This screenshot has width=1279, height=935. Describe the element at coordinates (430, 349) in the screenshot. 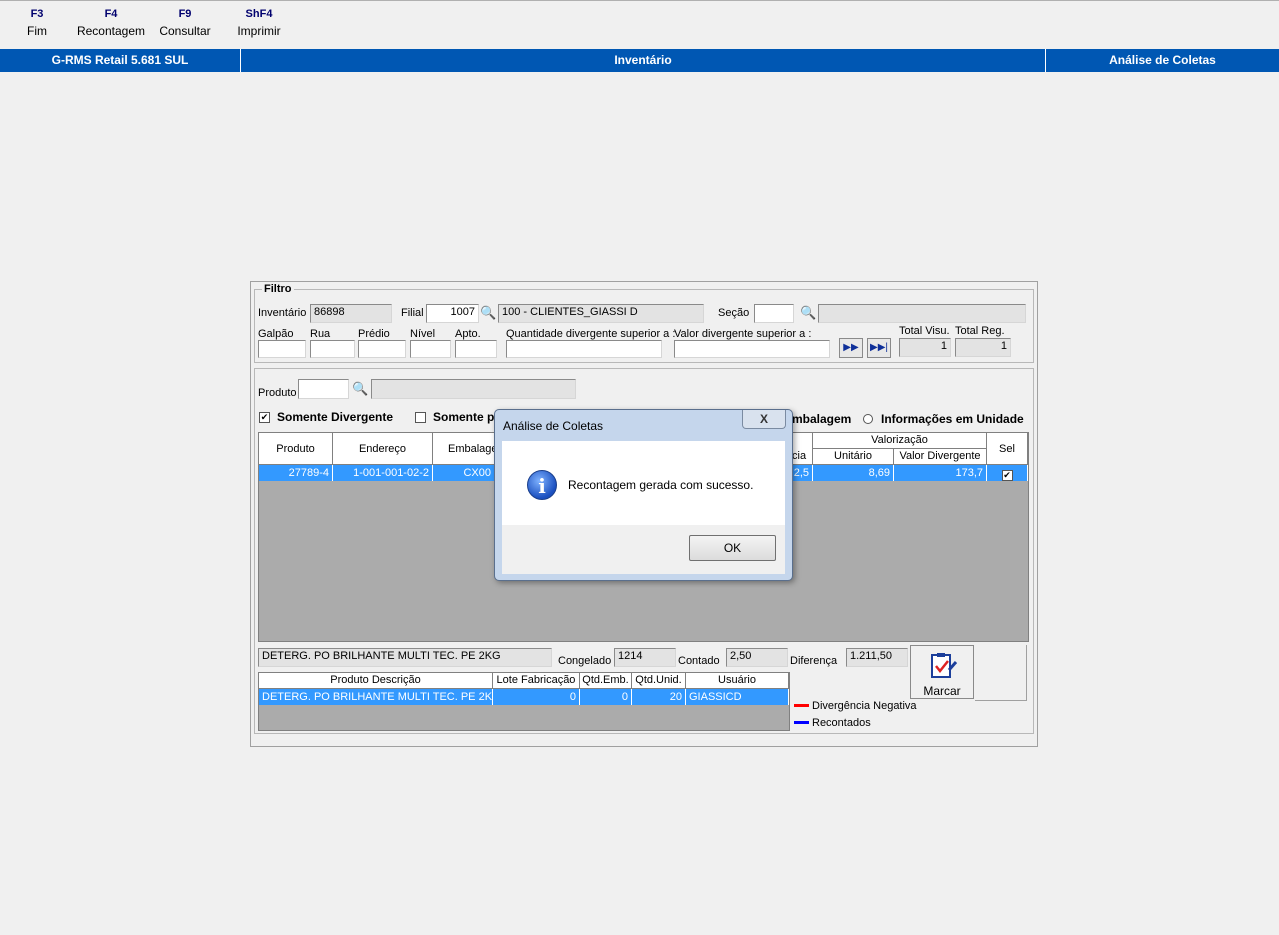

I see `nivel-input` at that location.